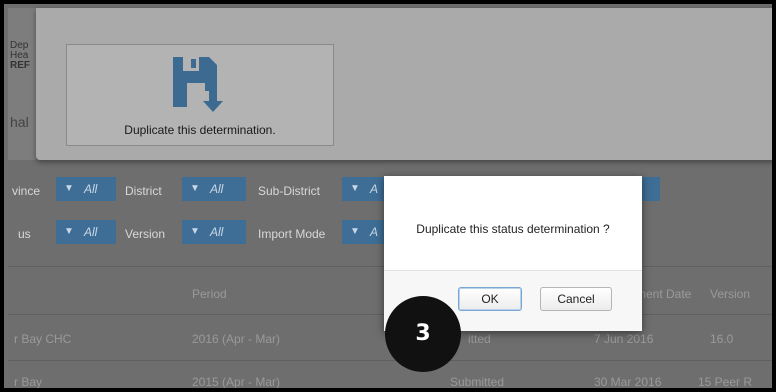  Describe the element at coordinates (86, 189) in the screenshot. I see `filter-chip-province: ▼ All` at that location.